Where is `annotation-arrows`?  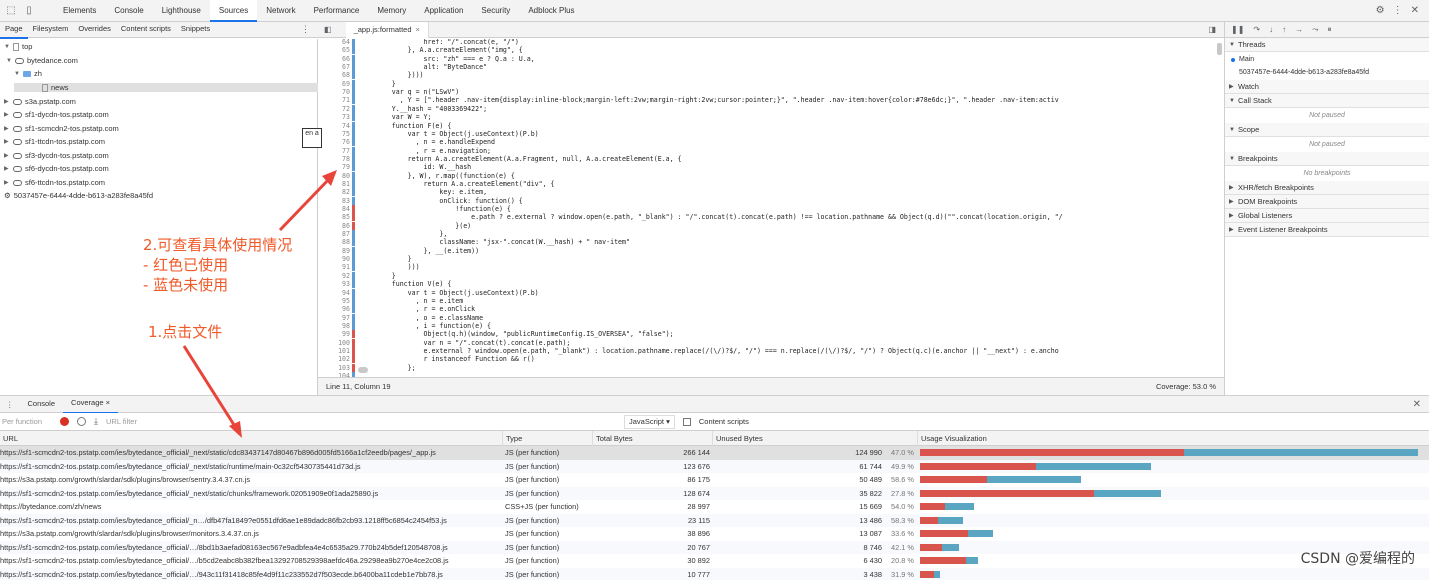
annotation-arrows is located at coordinates (259, 304).